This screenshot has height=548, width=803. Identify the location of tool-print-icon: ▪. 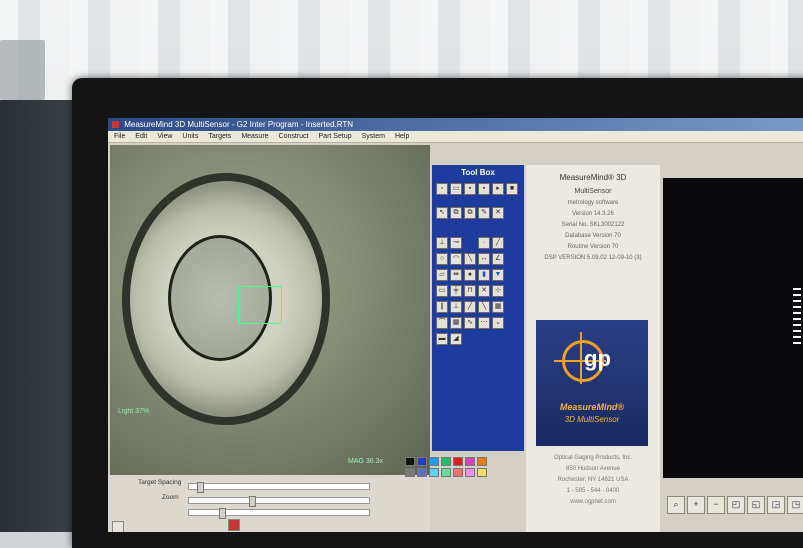
(484, 189).